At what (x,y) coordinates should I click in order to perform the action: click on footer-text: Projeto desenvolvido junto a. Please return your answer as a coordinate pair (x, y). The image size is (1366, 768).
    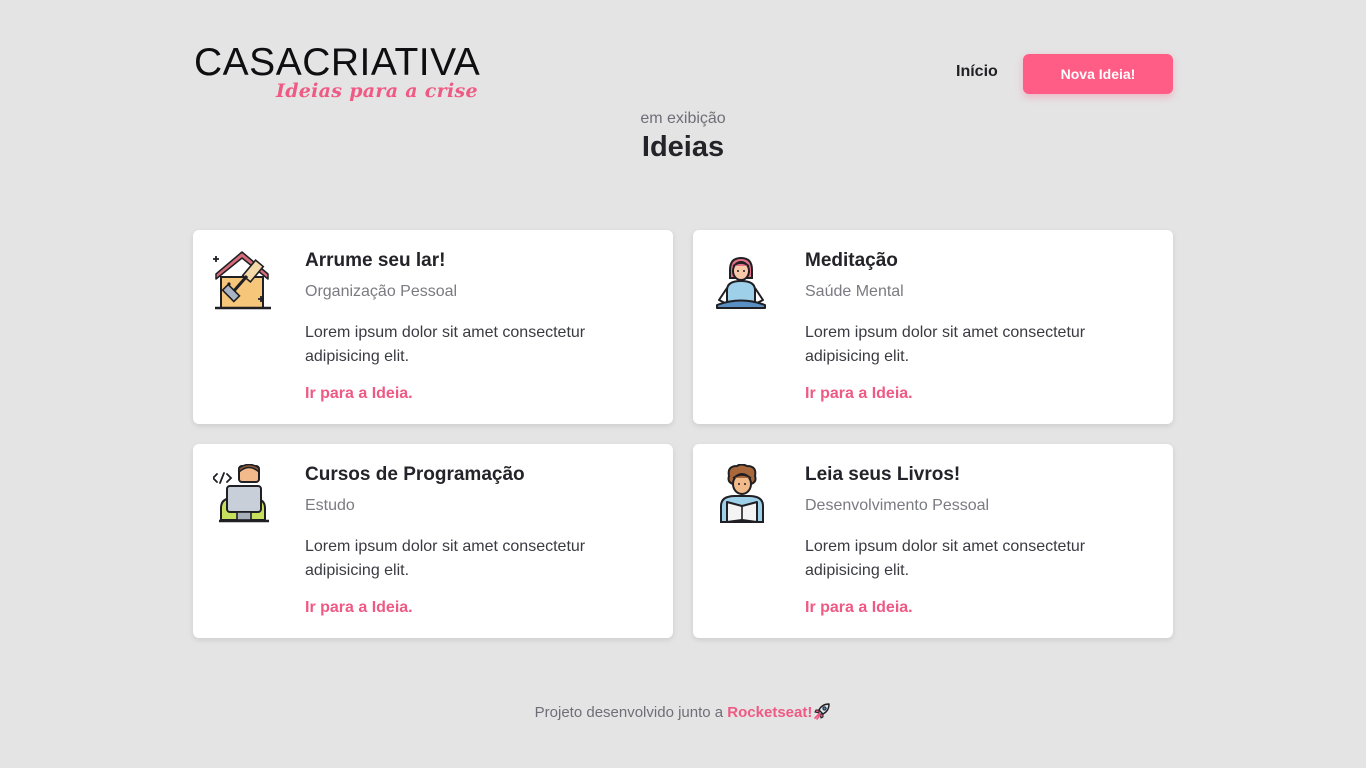
    Looking at the image, I should click on (631, 712).